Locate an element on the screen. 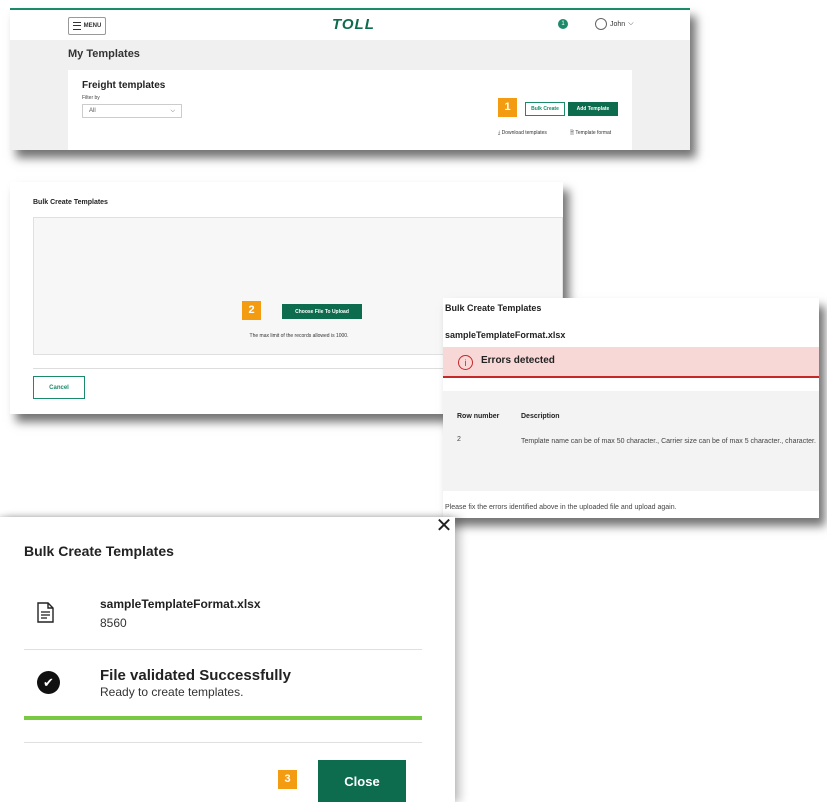 The width and height of the screenshot is (827, 802). step-badge: 3 is located at coordinates (287, 779).